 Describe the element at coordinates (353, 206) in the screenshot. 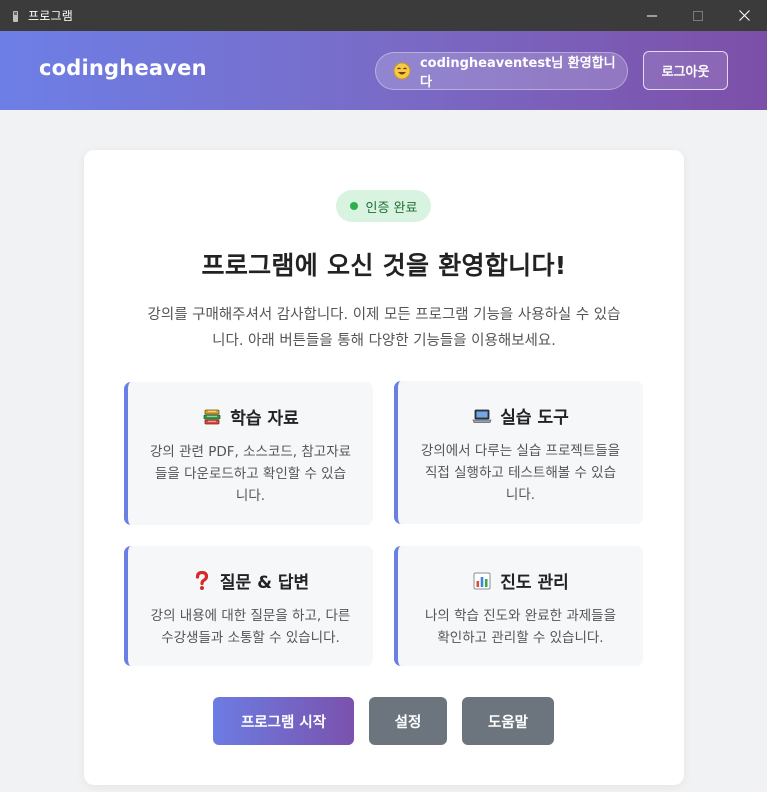

I see `status-dot-icon` at that location.